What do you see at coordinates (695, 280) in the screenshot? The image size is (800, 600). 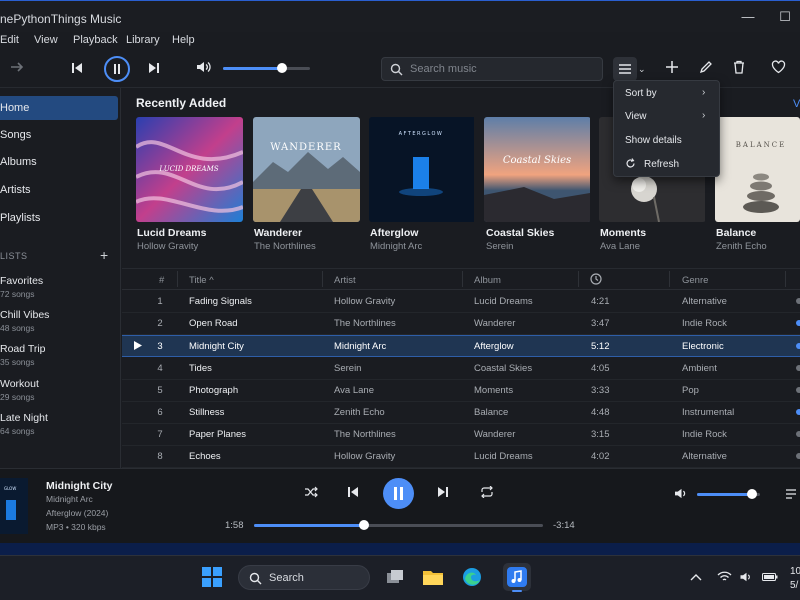 I see `column-genre: Genre` at bounding box center [695, 280].